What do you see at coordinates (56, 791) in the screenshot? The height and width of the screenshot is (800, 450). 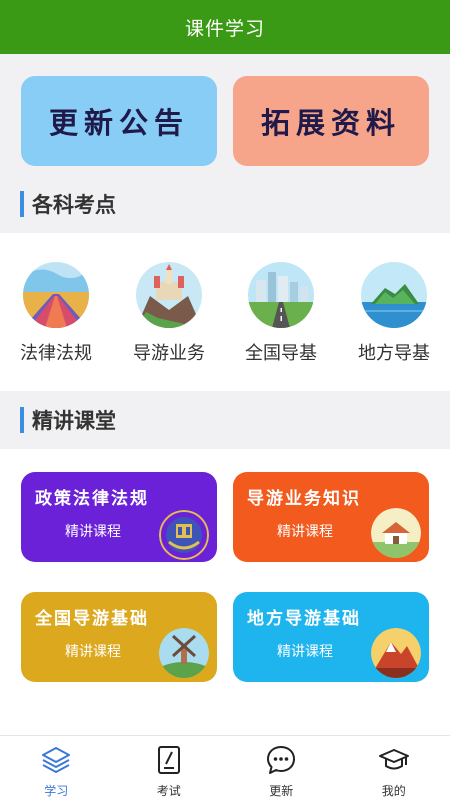 I see `tab-label: 学习` at bounding box center [56, 791].